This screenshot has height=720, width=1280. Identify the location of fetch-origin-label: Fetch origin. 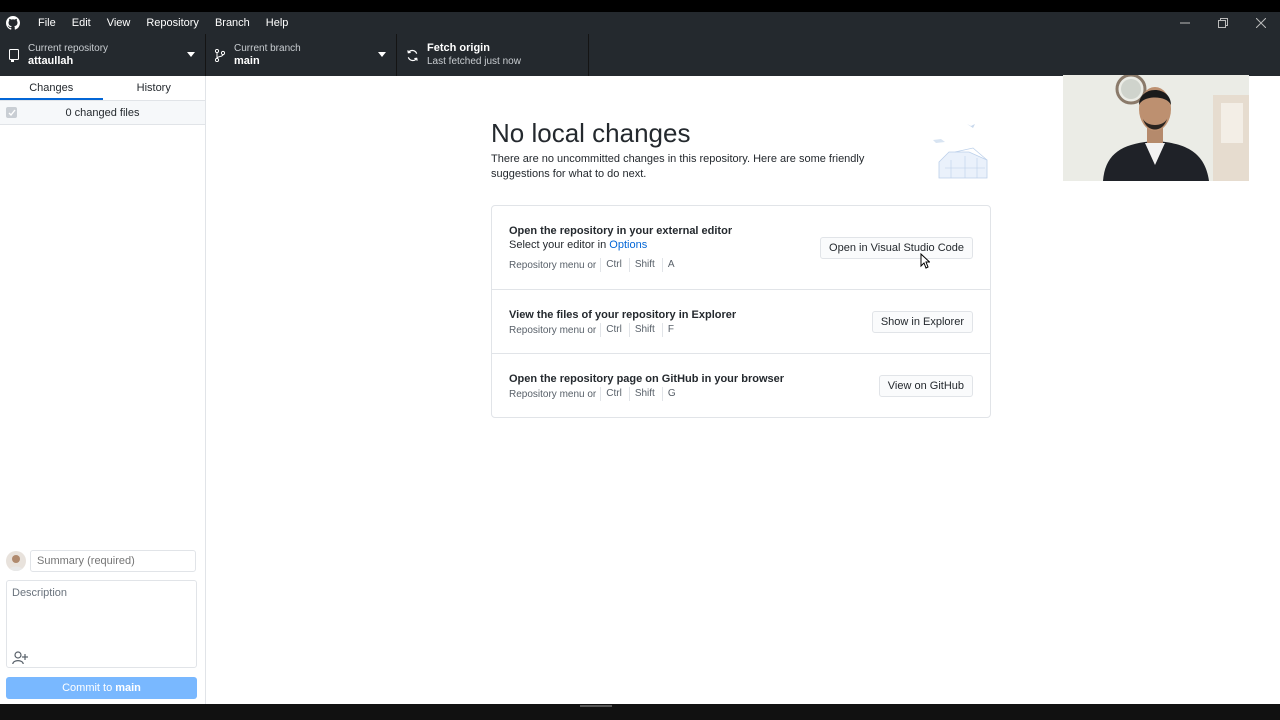
(458, 48).